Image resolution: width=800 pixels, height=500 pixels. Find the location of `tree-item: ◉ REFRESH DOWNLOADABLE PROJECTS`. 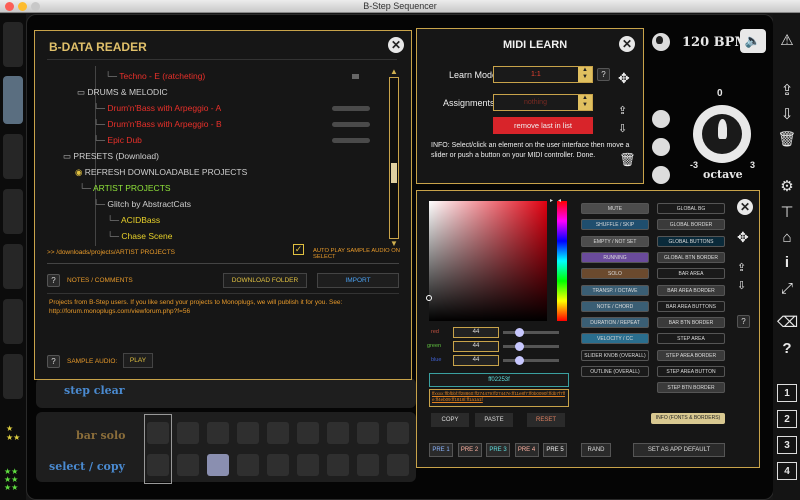

tree-item: ◉ REFRESH DOWNLOADABLE PROJECTS is located at coordinates (161, 172).